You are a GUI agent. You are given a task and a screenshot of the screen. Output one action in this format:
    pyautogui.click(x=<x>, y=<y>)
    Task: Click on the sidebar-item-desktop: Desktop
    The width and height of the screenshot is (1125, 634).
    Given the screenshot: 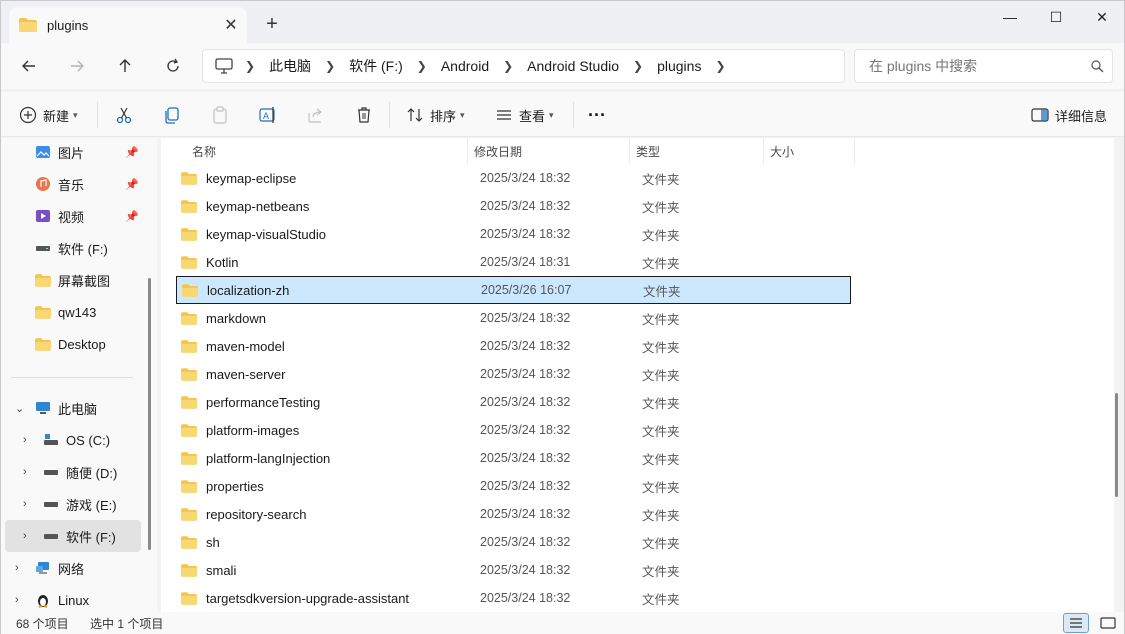 What is the action you would take?
    pyautogui.click(x=71, y=344)
    